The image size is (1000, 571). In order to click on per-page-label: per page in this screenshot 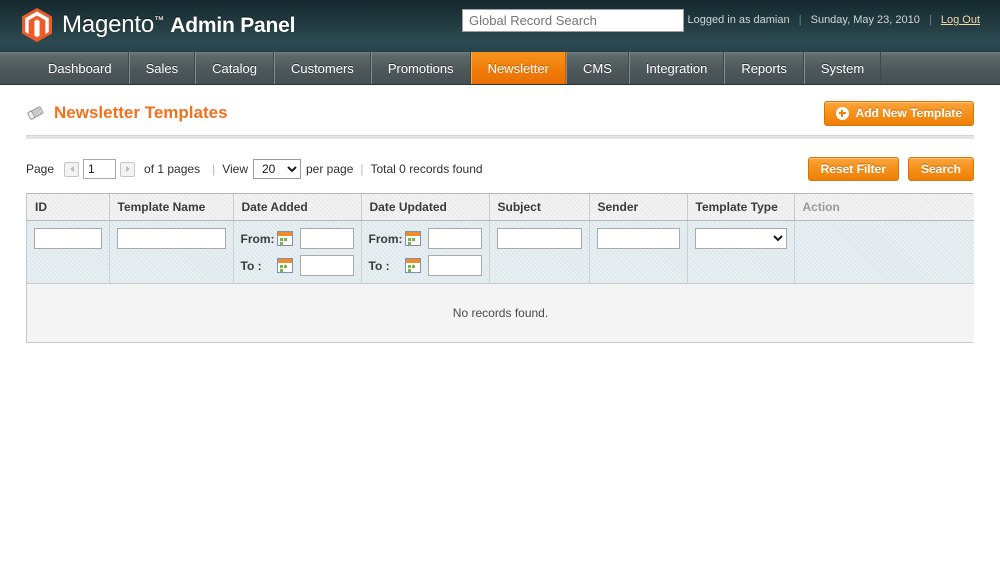, I will do `click(330, 169)`.